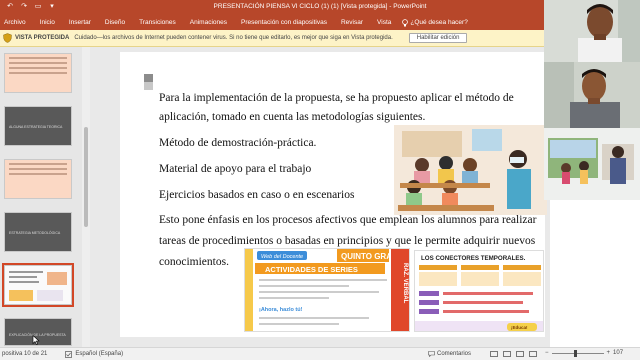 The image size is (640, 360). Describe the element at coordinates (99, 354) in the screenshot. I see `language-label: Español (España)` at that location.